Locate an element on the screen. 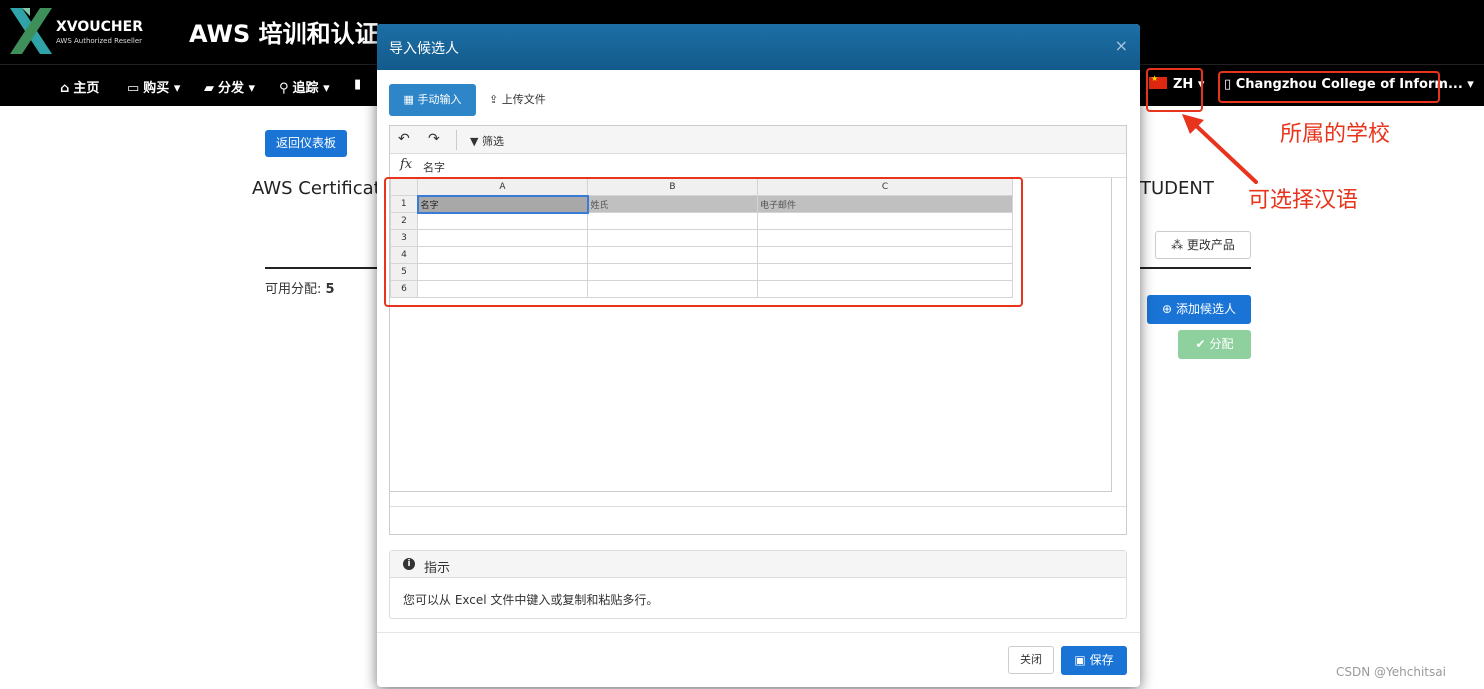  info-icon: i is located at coordinates (409, 564).